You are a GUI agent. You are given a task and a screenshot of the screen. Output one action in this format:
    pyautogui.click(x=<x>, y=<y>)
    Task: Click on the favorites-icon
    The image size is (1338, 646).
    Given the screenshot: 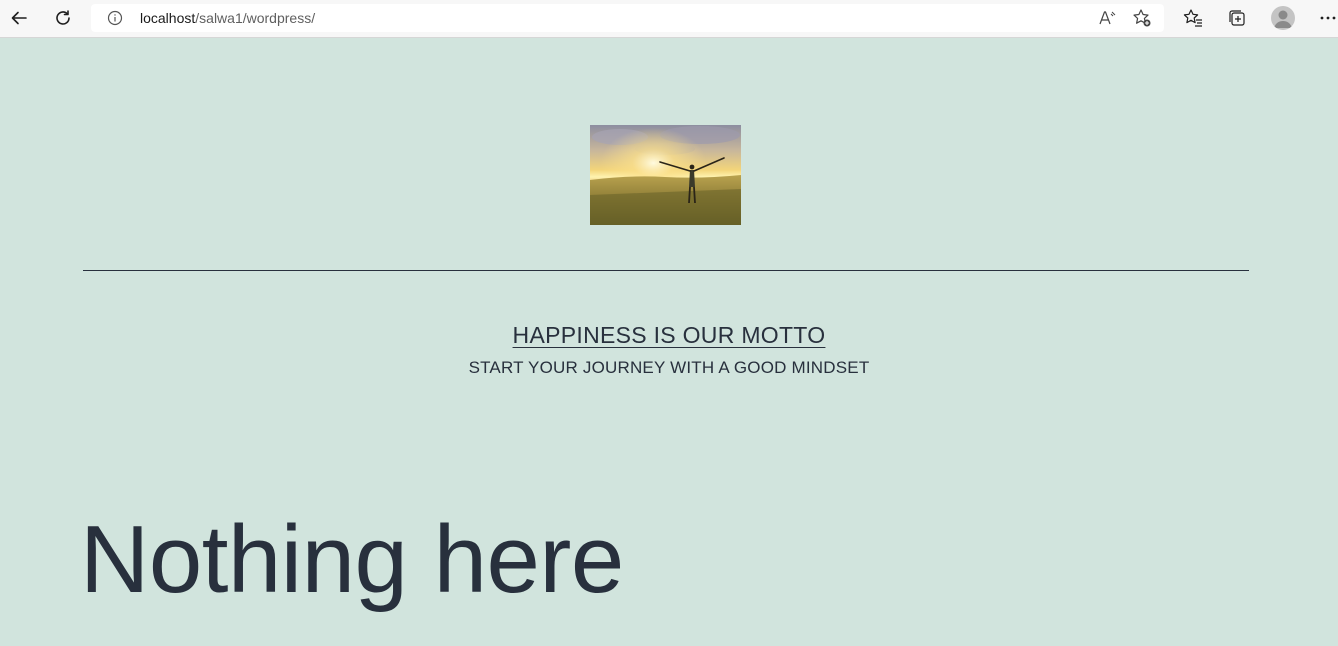 What is the action you would take?
    pyautogui.click(x=1193, y=18)
    